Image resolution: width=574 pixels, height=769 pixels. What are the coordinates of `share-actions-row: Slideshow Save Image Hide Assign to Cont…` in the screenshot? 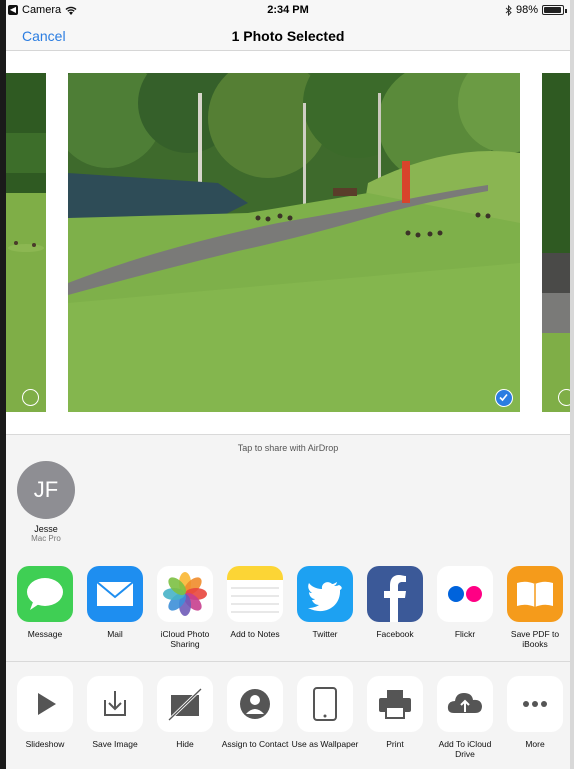 It's located at (288, 715).